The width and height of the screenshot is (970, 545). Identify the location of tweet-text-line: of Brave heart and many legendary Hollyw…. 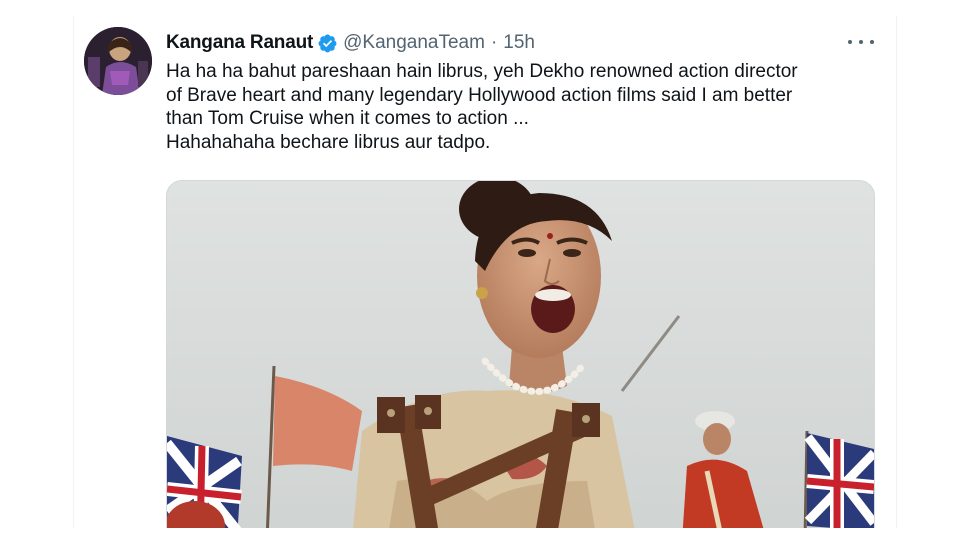
(479, 95).